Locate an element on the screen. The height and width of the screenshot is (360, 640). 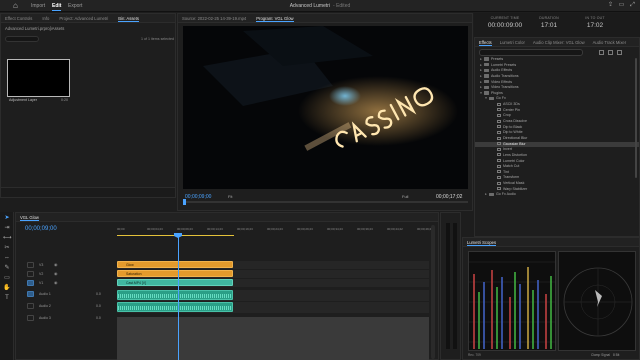
tab-lumetri-color: Lumetri Color is located at coordinates (512, 42).